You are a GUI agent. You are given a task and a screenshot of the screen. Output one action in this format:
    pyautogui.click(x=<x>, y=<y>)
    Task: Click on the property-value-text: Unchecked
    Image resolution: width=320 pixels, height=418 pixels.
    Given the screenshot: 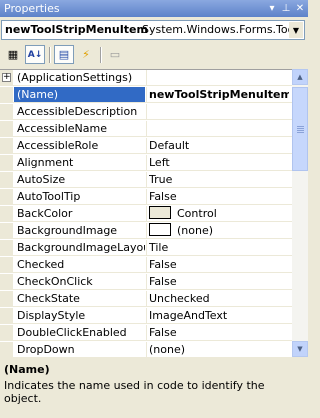 What is the action you would take?
    pyautogui.click(x=179, y=298)
    